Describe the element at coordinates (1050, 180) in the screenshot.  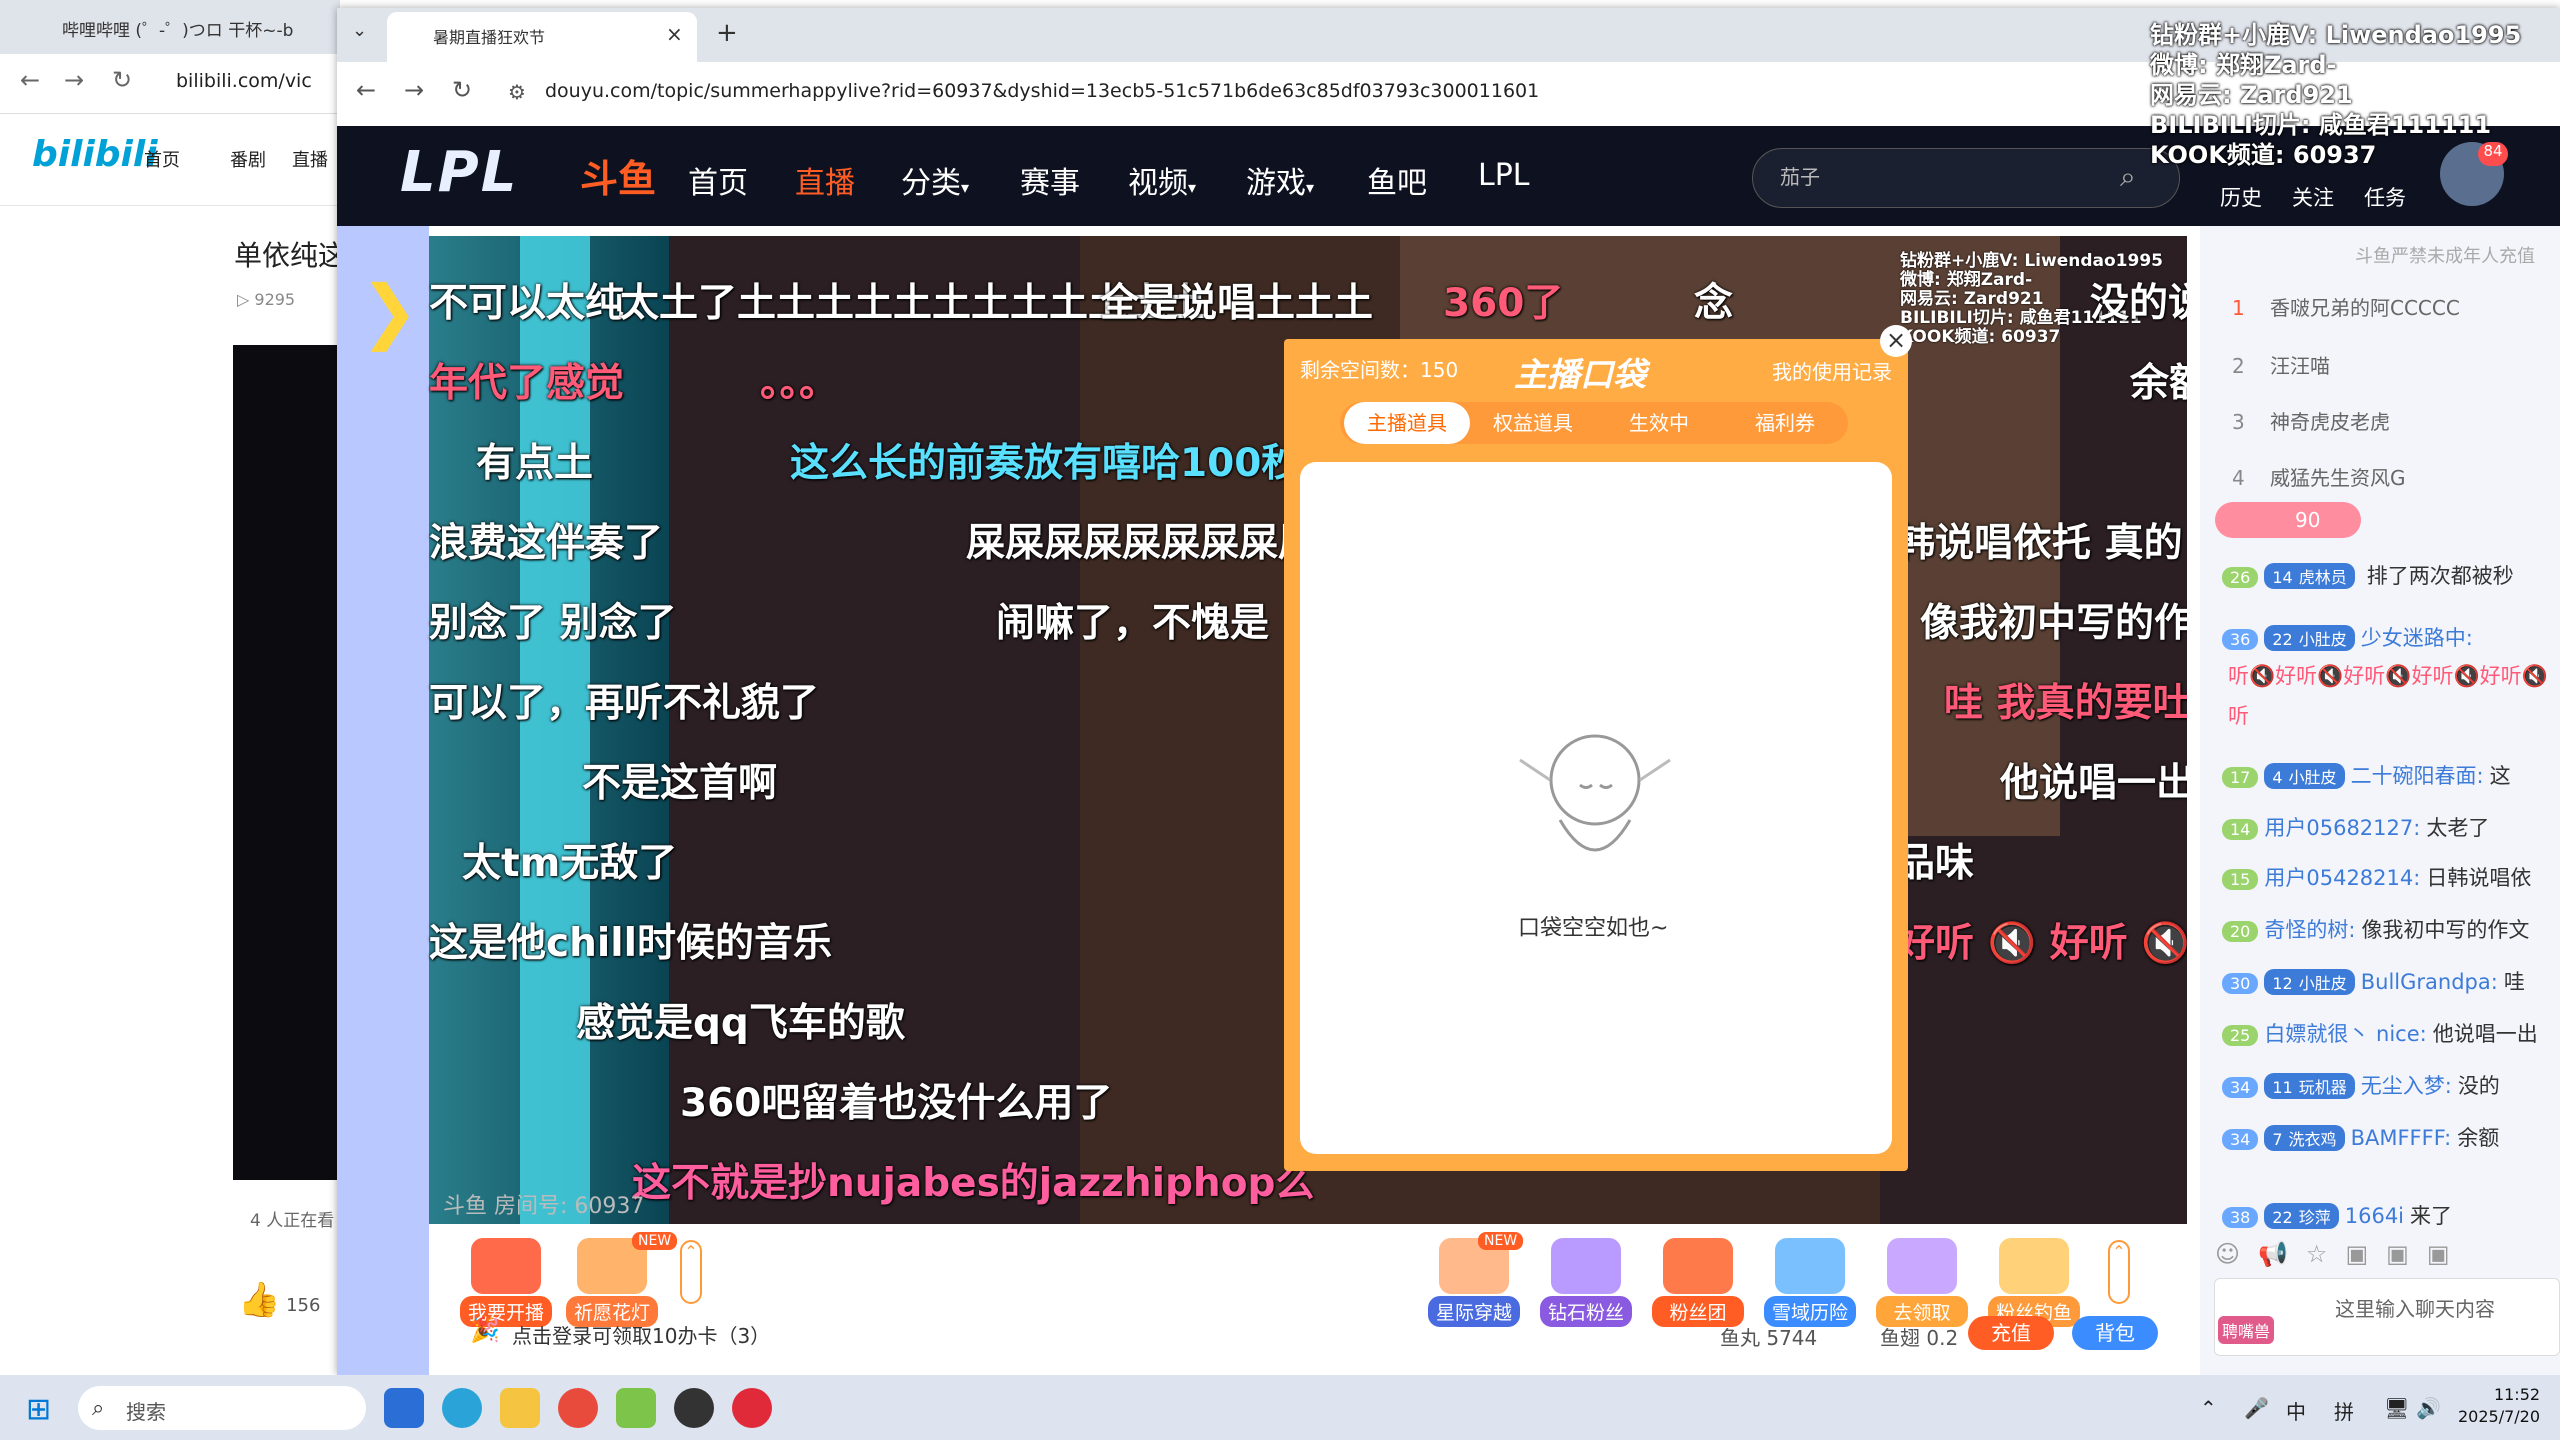
I see `nav-events: 赛事` at that location.